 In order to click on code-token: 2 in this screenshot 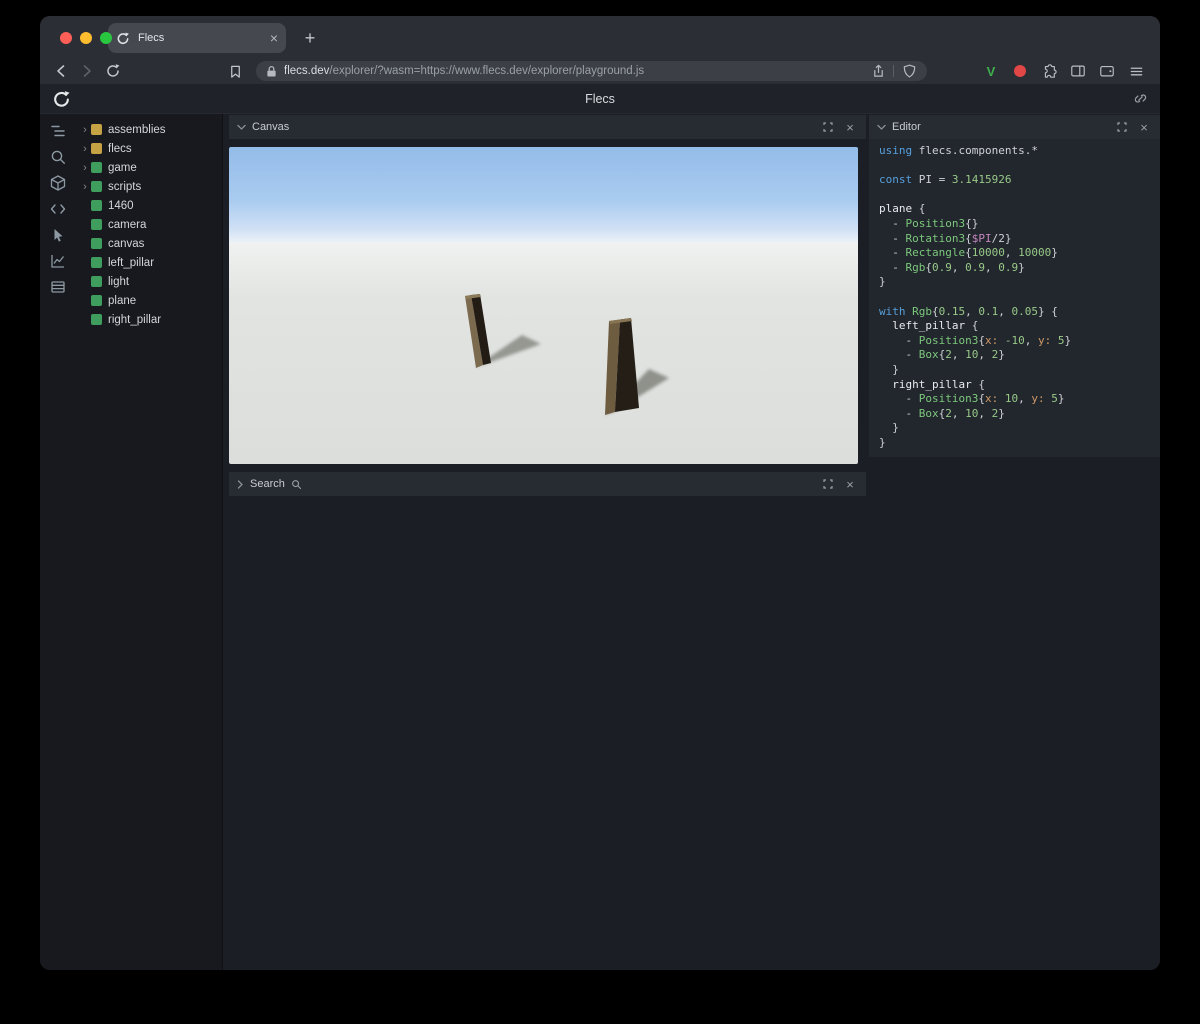, I will do `click(948, 413)`.